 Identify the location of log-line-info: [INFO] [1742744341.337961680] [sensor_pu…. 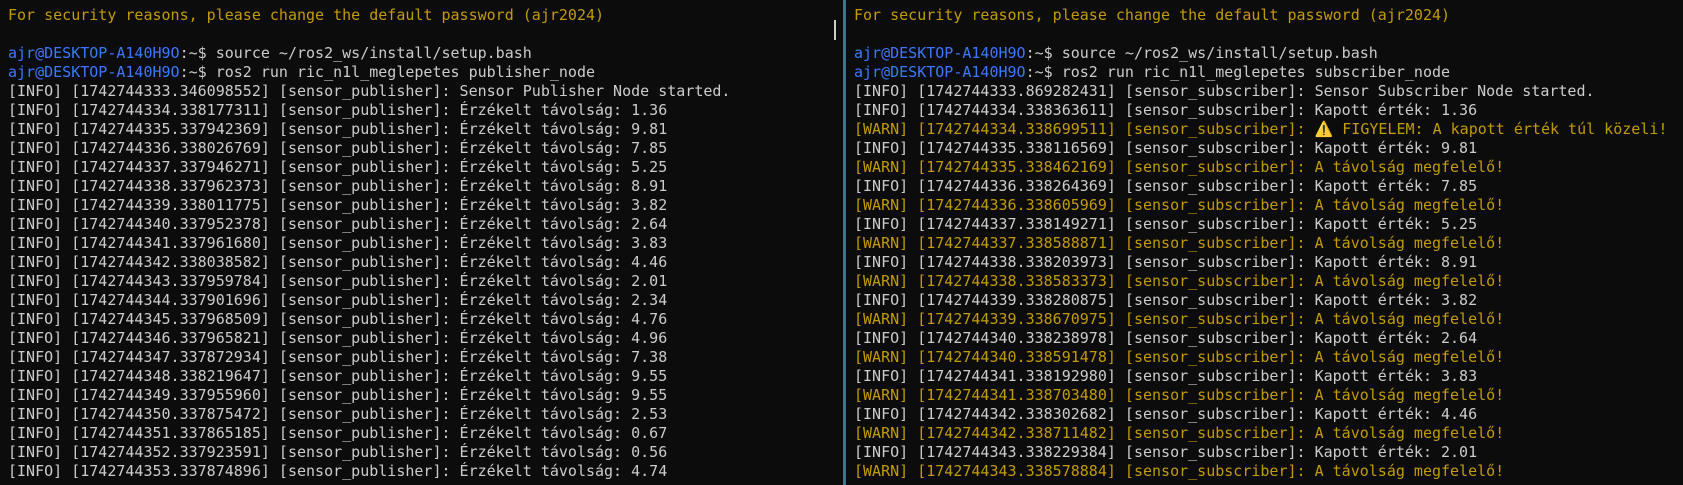
(338, 243).